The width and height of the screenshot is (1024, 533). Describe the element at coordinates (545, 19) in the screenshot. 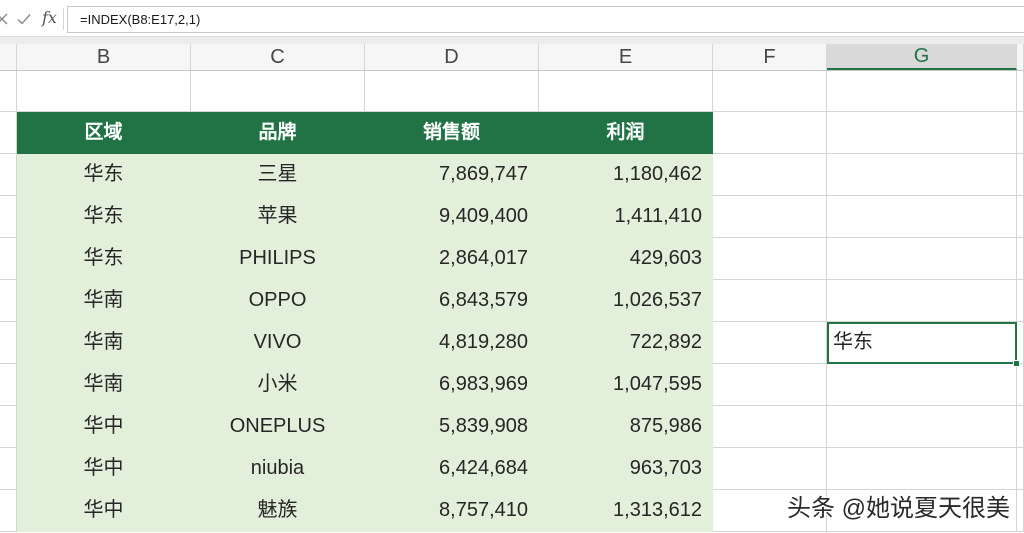

I see `formula-input: =INDEX(B8:E17,2,1)` at that location.